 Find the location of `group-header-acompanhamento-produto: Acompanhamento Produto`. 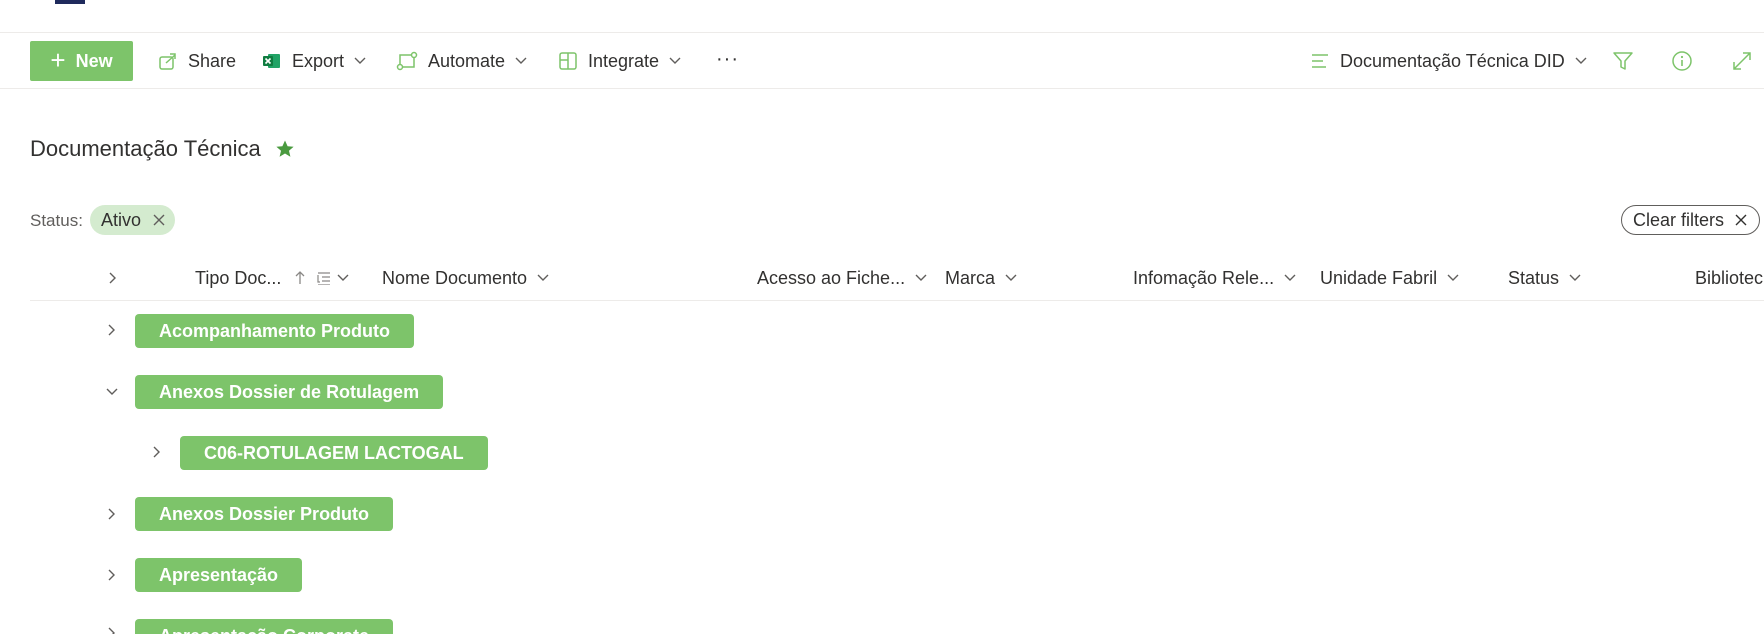

group-header-acompanhamento-produto: Acompanhamento Produto is located at coordinates (275, 331).